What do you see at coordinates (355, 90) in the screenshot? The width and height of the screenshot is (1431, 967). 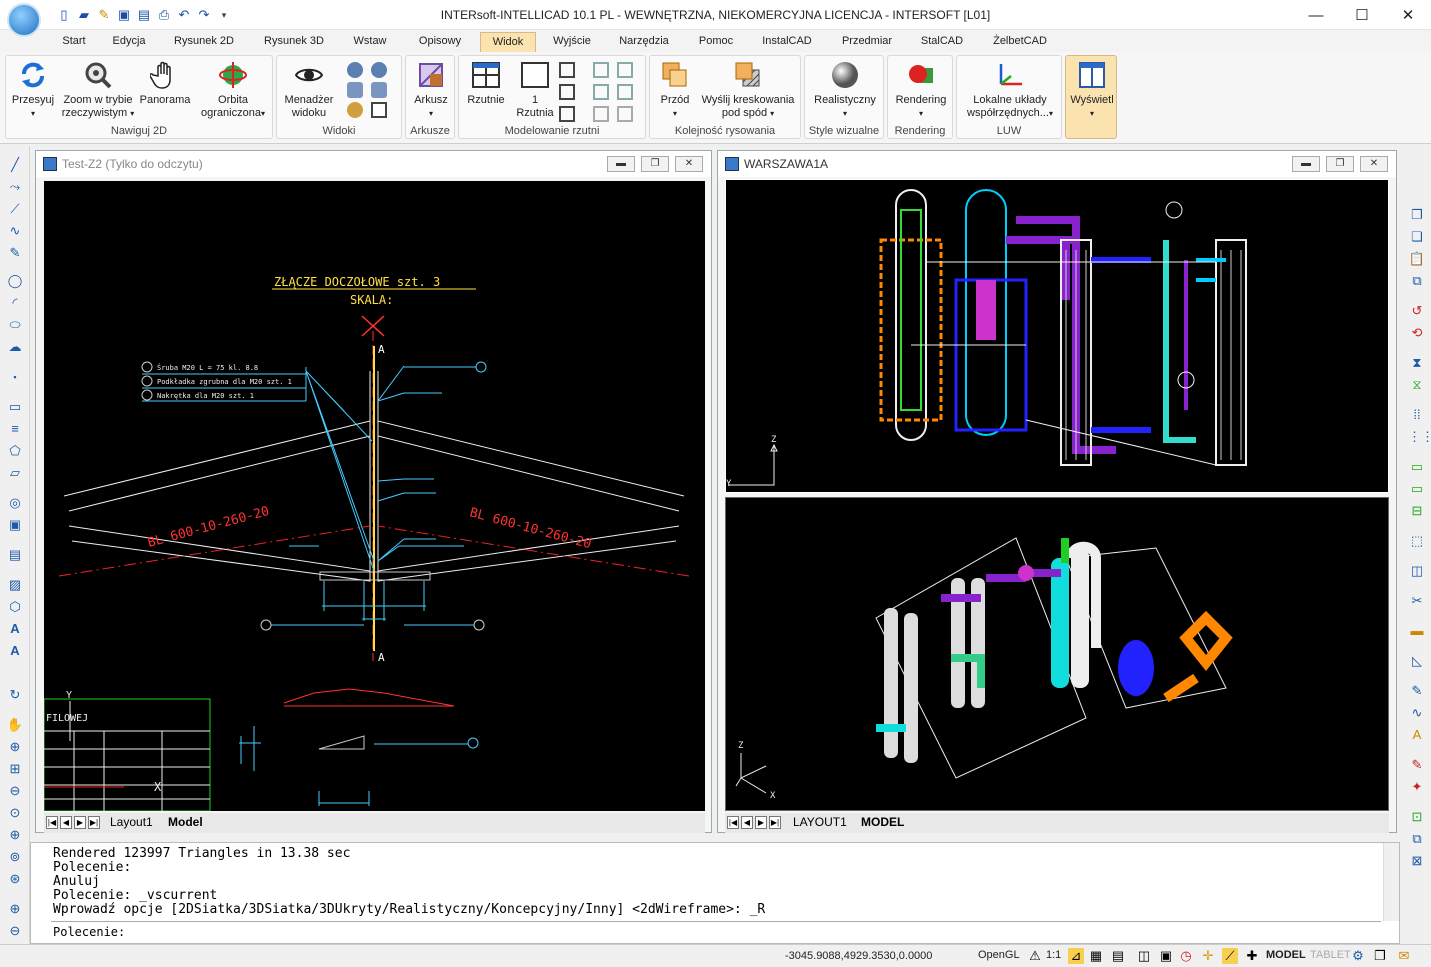 I see `view-save-icon` at bounding box center [355, 90].